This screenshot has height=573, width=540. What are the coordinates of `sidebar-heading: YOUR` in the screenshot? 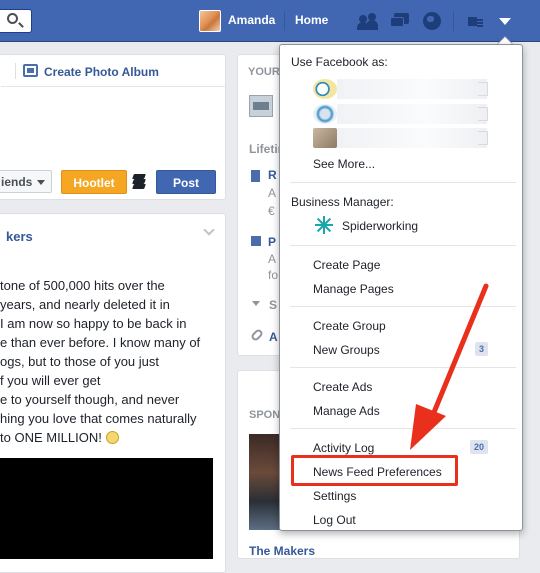 It's located at (264, 72).